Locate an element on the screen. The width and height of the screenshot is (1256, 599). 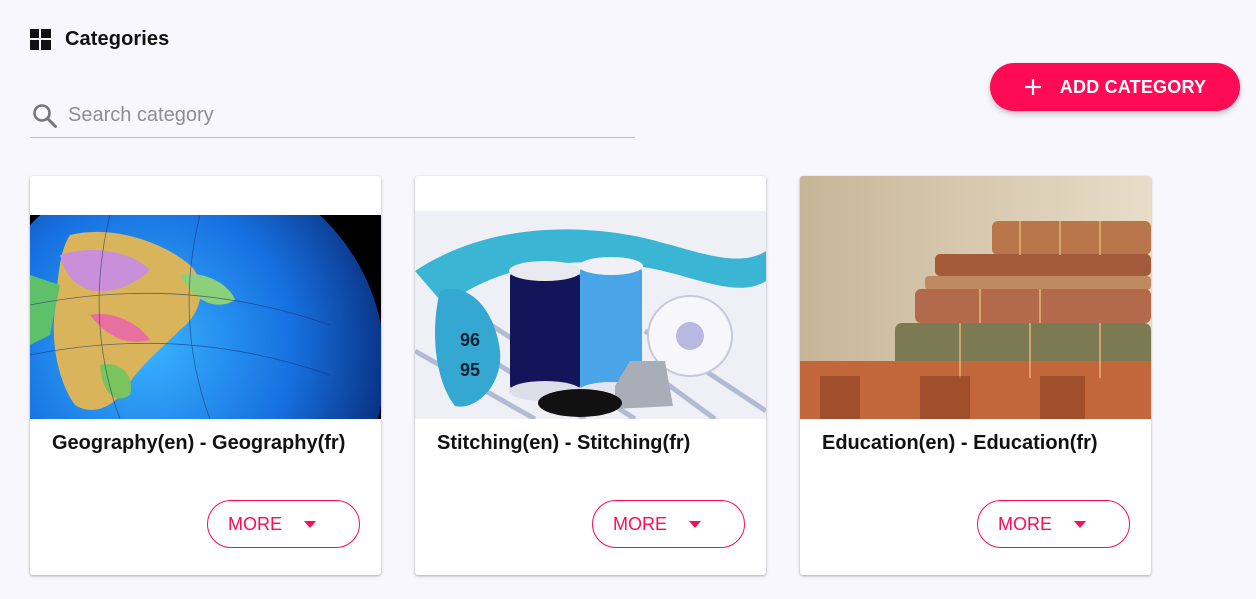
page-title: Categories is located at coordinates (117, 39).